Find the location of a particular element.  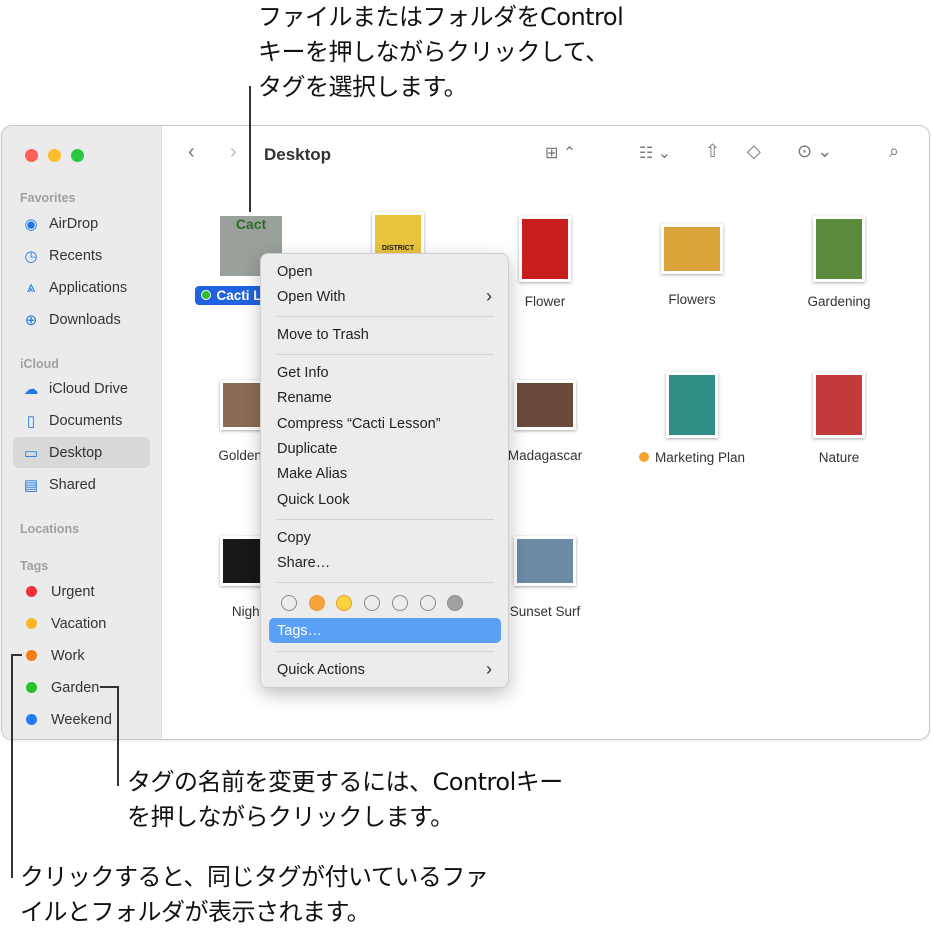

sidebar-item-recents: ◷ Recents is located at coordinates (81, 255).